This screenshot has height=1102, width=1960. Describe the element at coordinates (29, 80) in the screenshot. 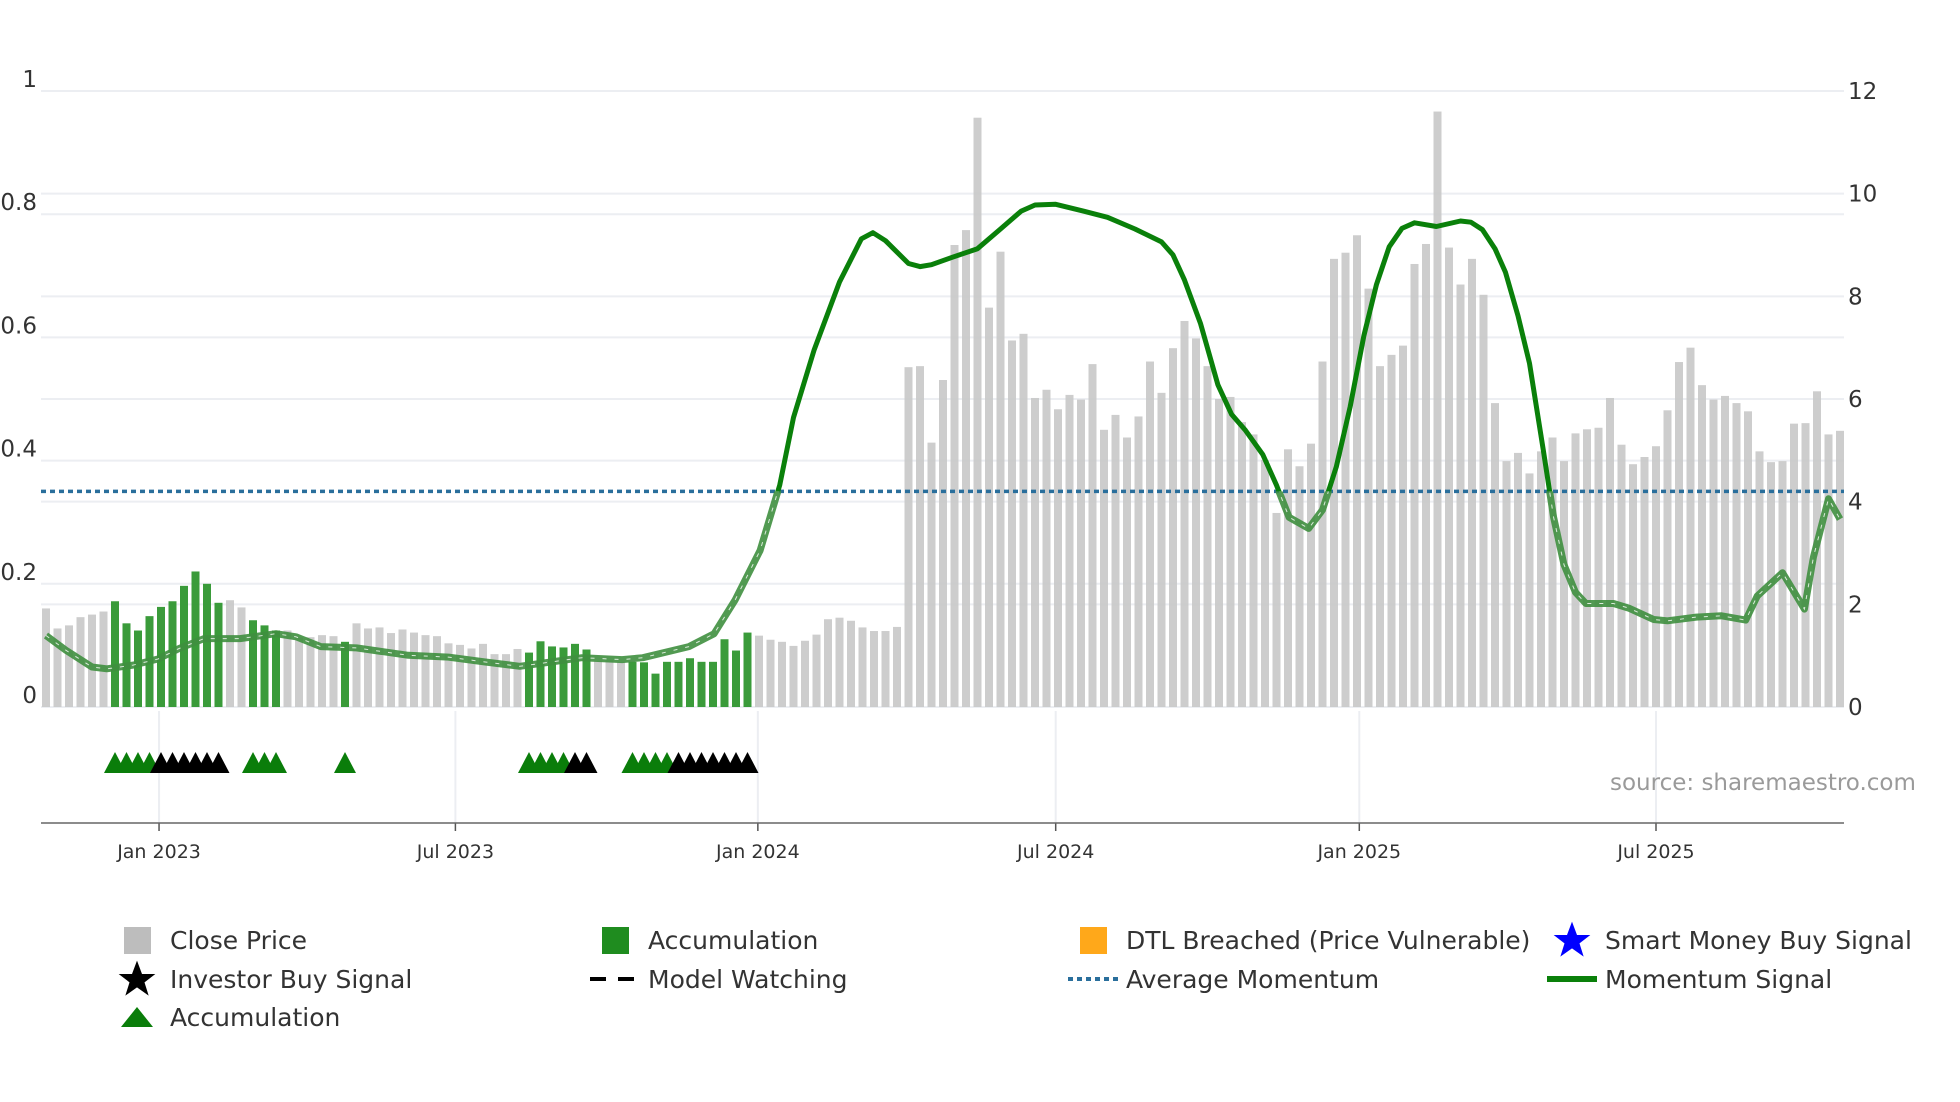

I see `left-tick-label: 1` at that location.